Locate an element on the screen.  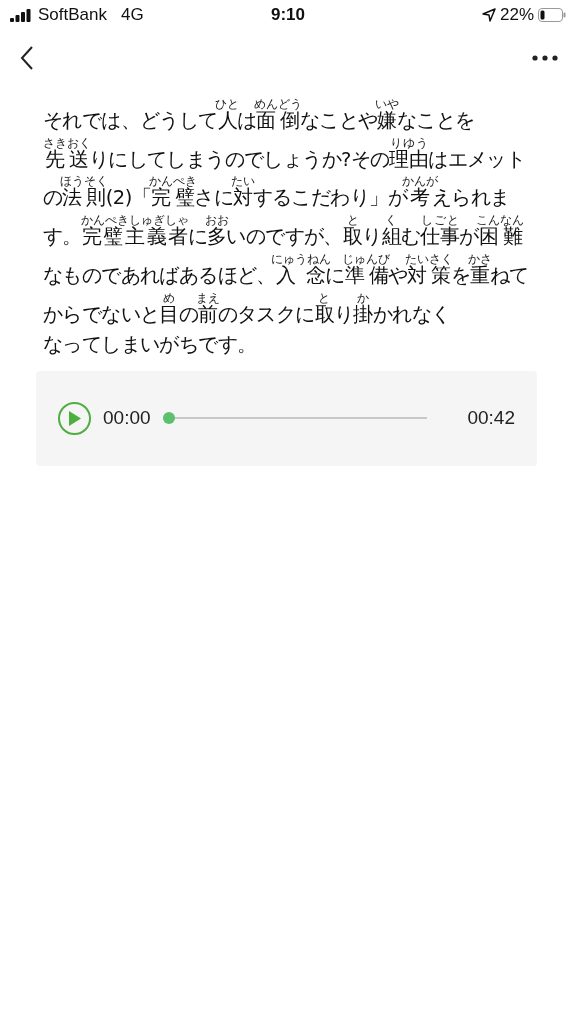
more-button is located at coordinates (545, 58).